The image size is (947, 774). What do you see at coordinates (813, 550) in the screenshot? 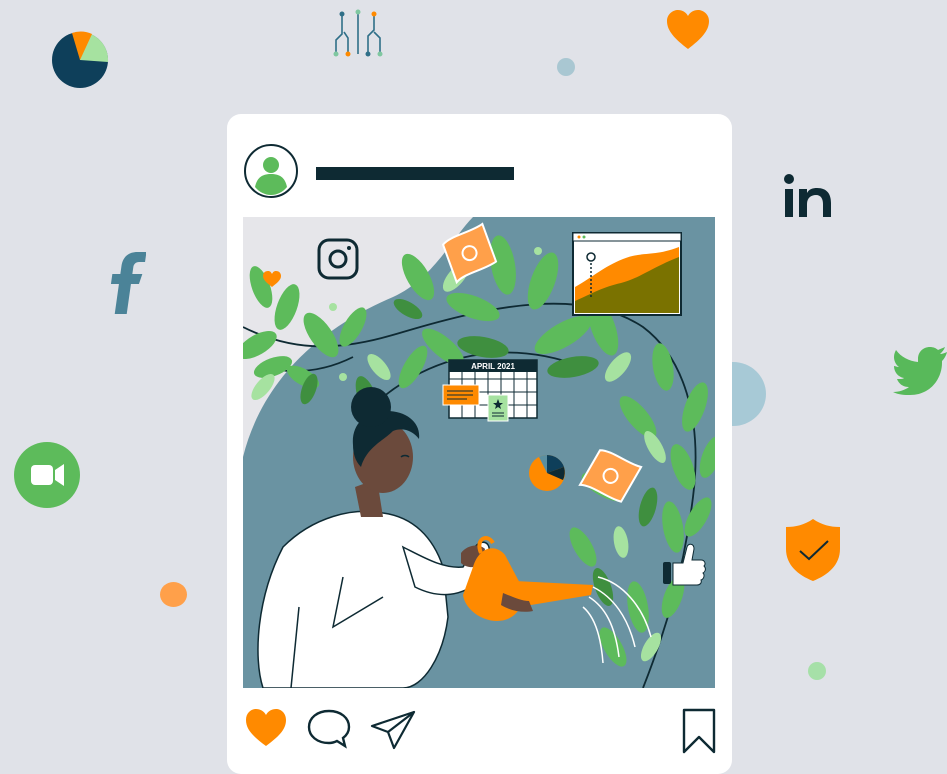
I see `shield-check-icon` at bounding box center [813, 550].